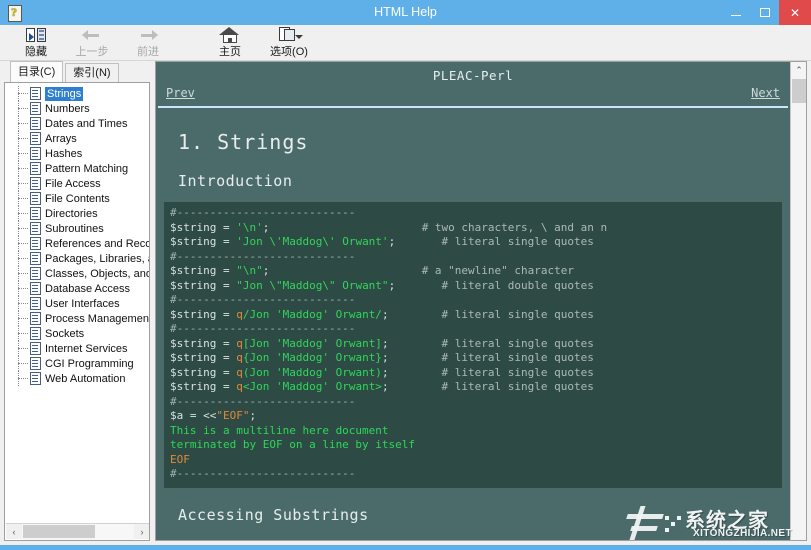 This screenshot has width=811, height=550. Describe the element at coordinates (514, 227) in the screenshot. I see `code-token-cmt: # two characters, \ and an n` at that location.